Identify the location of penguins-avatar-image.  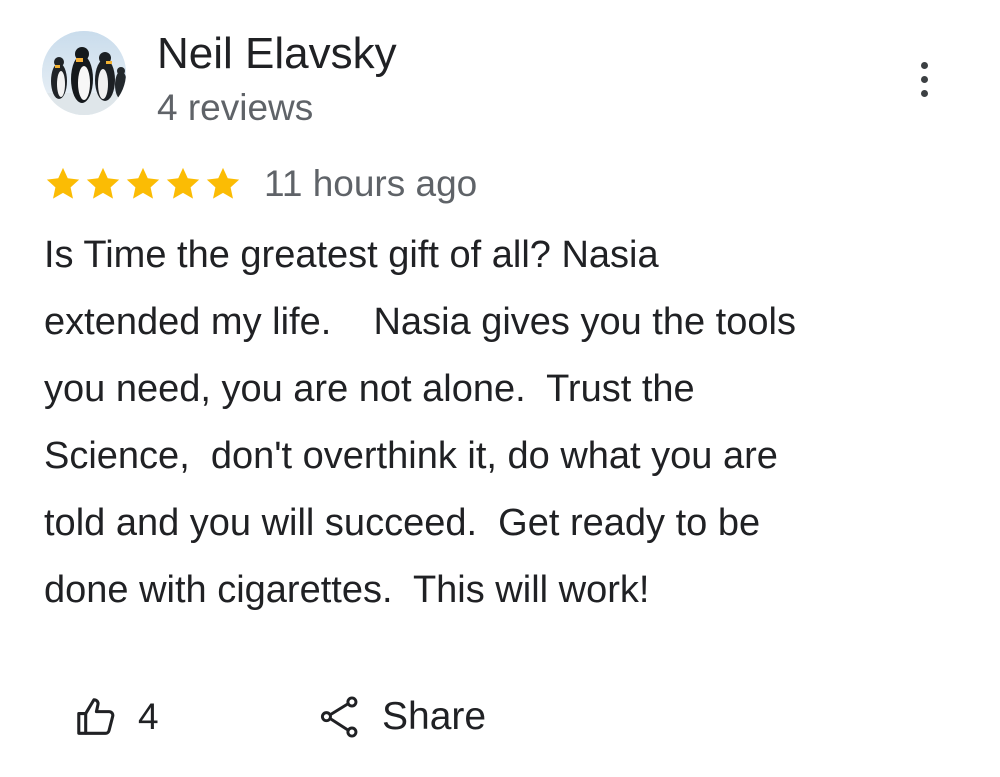
(84, 73).